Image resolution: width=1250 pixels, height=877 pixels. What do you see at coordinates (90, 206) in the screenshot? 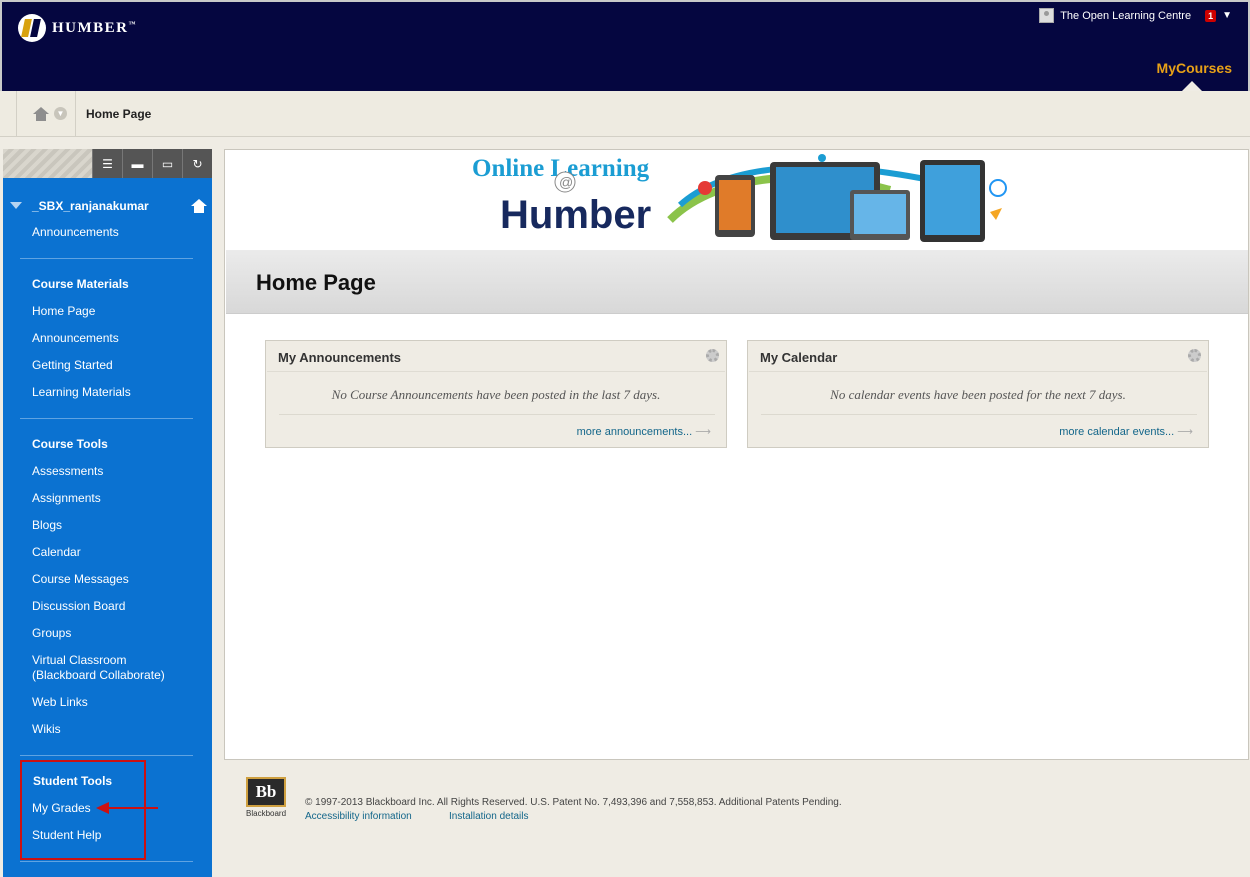
I see `course-name: _SBX_ranjanakumar` at bounding box center [90, 206].